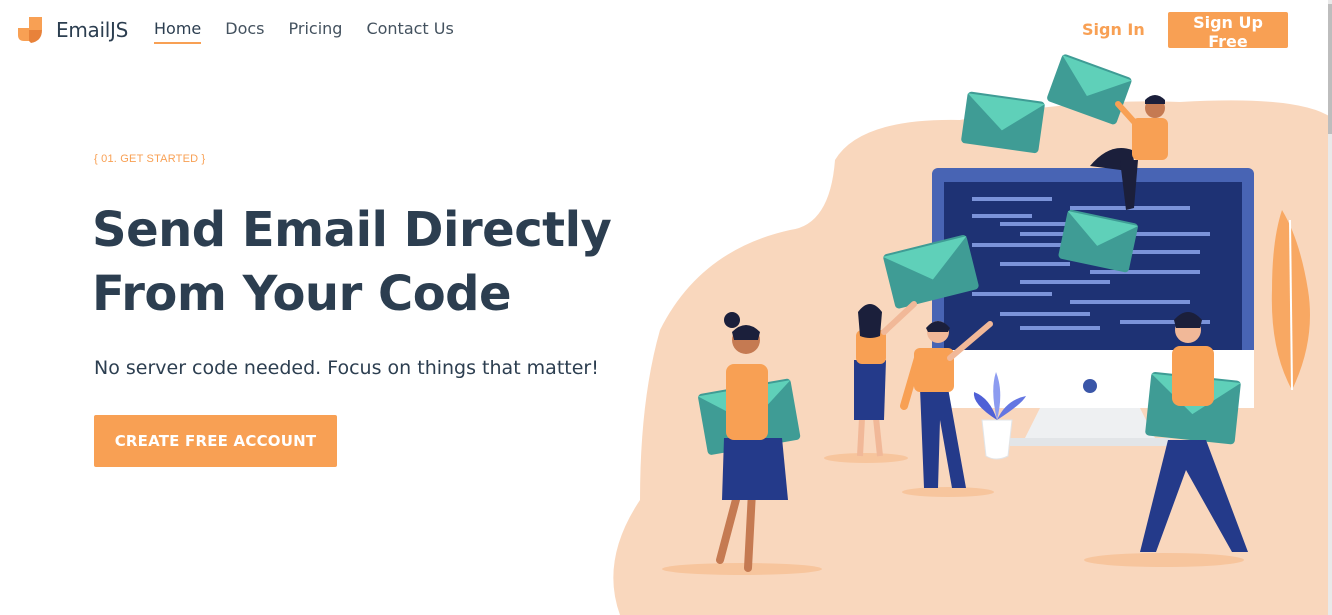 This screenshot has width=1332, height=615. I want to click on main-nav: Home Docs Pricing Contact Us, so click(304, 31).